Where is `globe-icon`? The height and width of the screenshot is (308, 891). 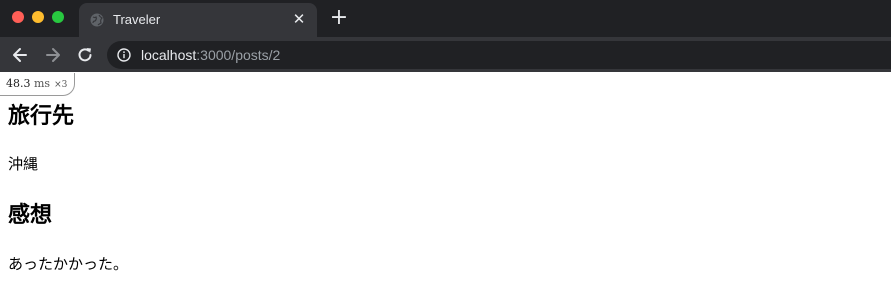 globe-icon is located at coordinates (97, 20).